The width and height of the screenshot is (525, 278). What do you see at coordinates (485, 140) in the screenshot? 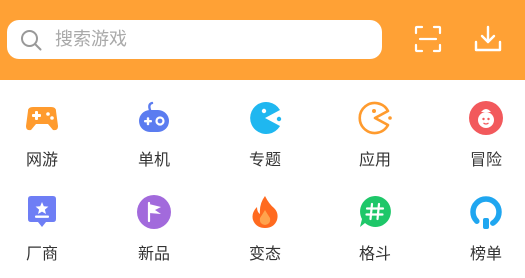
I see `category-maoxian: 冒险` at bounding box center [485, 140].